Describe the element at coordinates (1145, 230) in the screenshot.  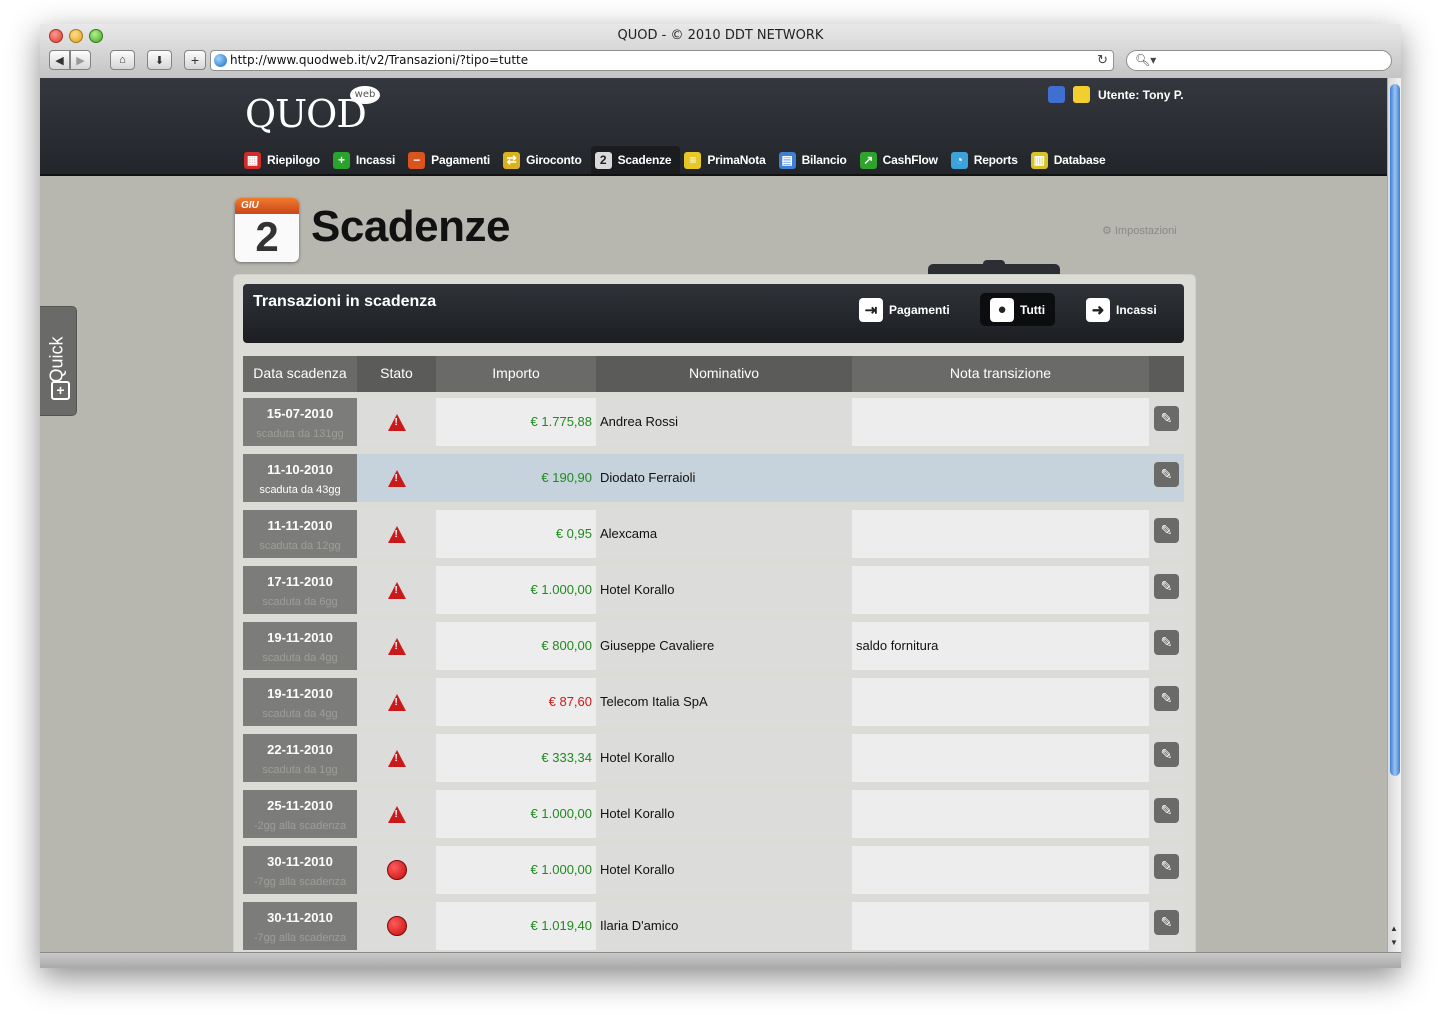
I see `settings-label: Impostazioni` at that location.